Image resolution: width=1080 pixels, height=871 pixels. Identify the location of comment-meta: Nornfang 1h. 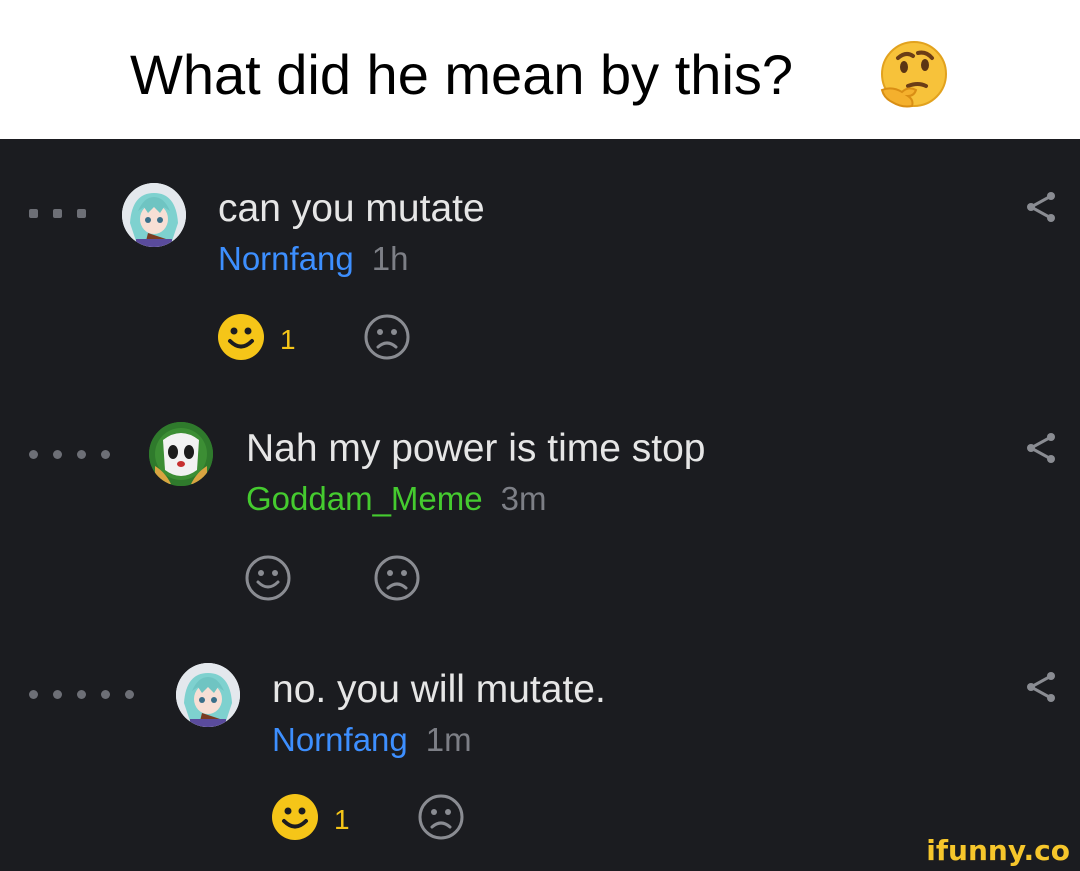
(313, 259).